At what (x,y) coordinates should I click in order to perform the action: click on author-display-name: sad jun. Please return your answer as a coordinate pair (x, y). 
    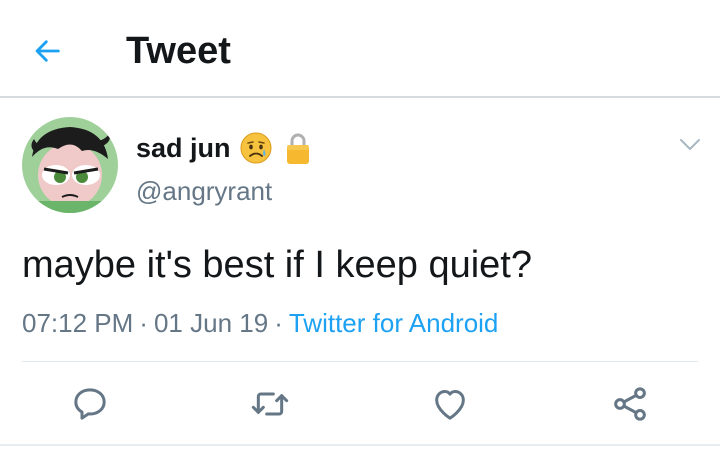
    Looking at the image, I should click on (183, 148).